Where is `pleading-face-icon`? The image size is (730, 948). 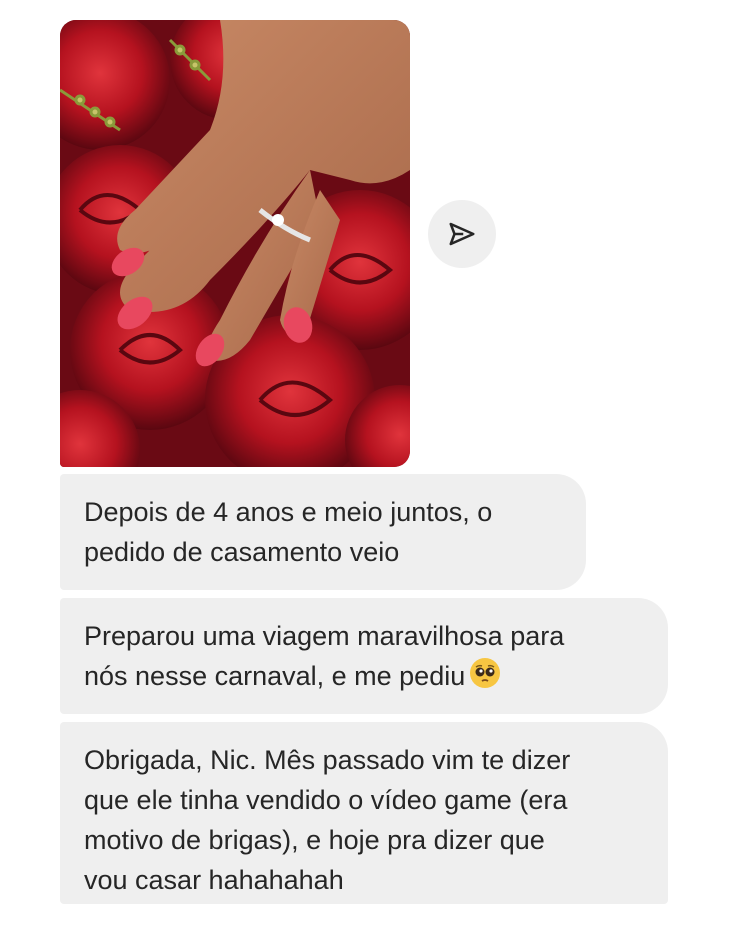 pleading-face-icon is located at coordinates (485, 678).